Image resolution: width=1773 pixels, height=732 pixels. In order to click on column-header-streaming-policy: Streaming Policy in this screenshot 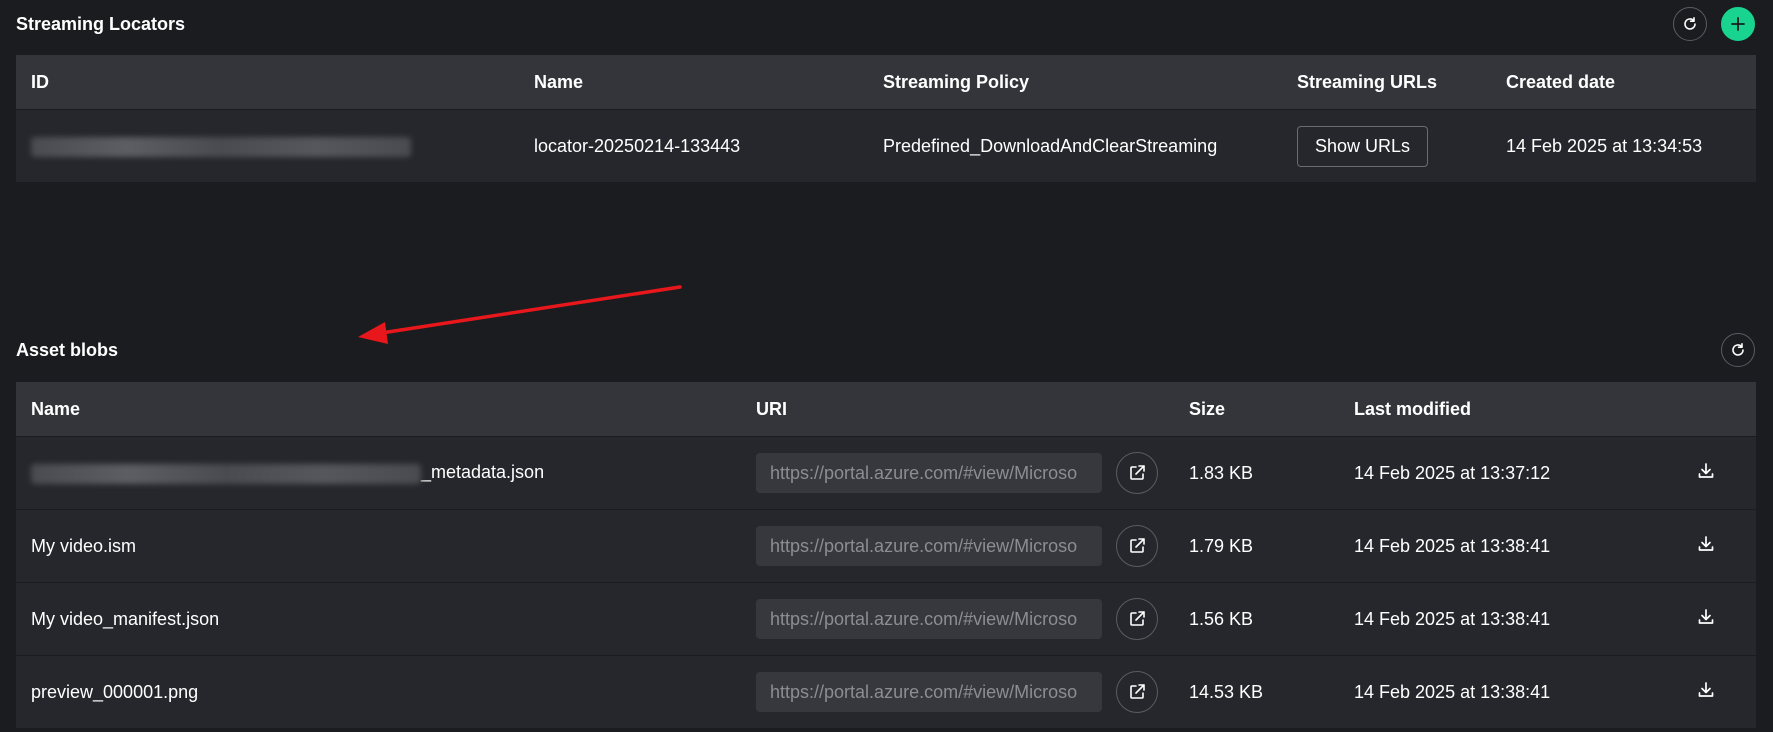, I will do `click(1075, 82)`.